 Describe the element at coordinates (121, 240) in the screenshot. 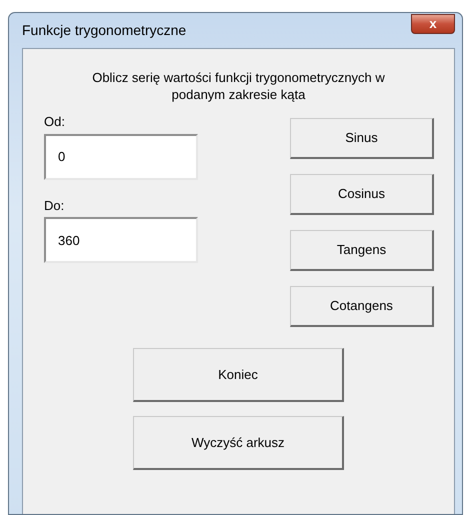

I see `input-field: 360` at that location.